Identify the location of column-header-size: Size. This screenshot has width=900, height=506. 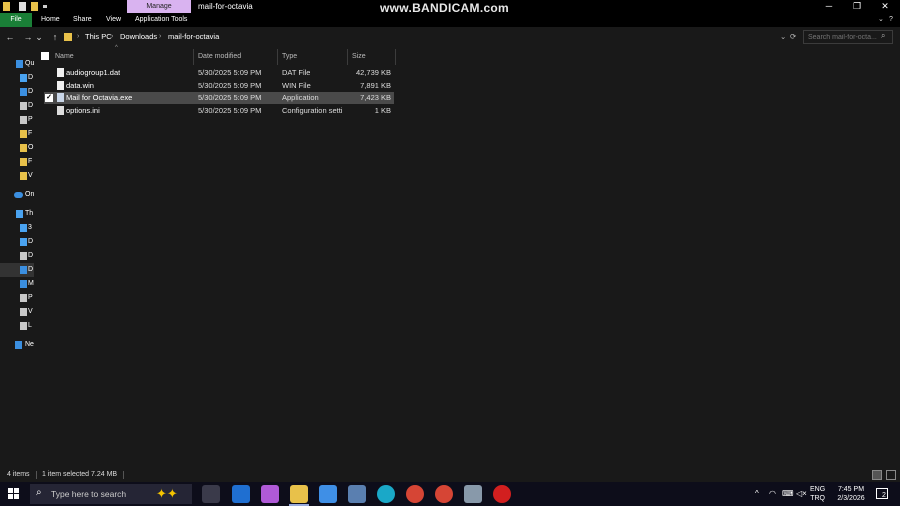
(359, 57).